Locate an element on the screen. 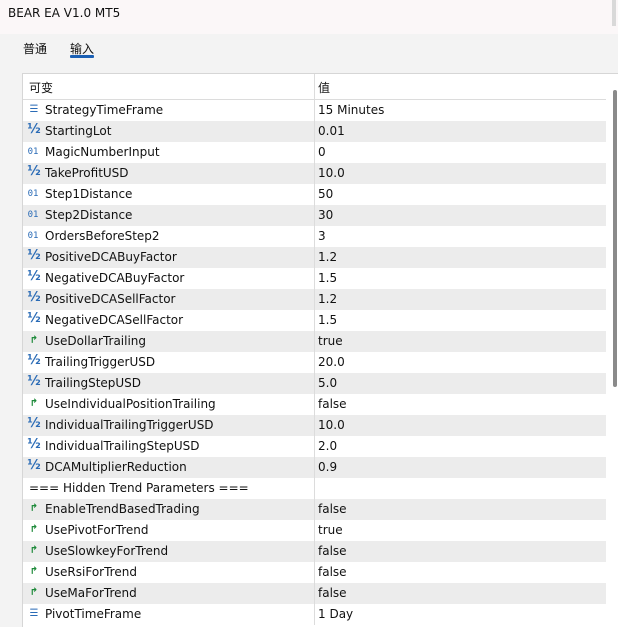 This screenshot has height=627, width=618. table-row: ½ NegativeDCASellFactor 1.5 is located at coordinates (314, 320).